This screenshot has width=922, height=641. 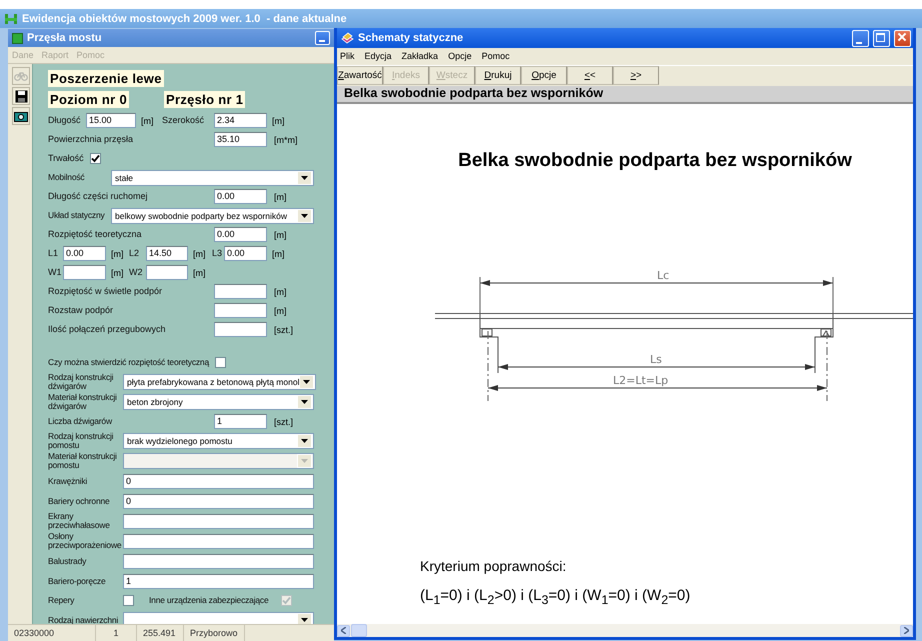 What do you see at coordinates (81, 421) in the screenshot?
I see `field-label: Liczba dźwigarów` at bounding box center [81, 421].